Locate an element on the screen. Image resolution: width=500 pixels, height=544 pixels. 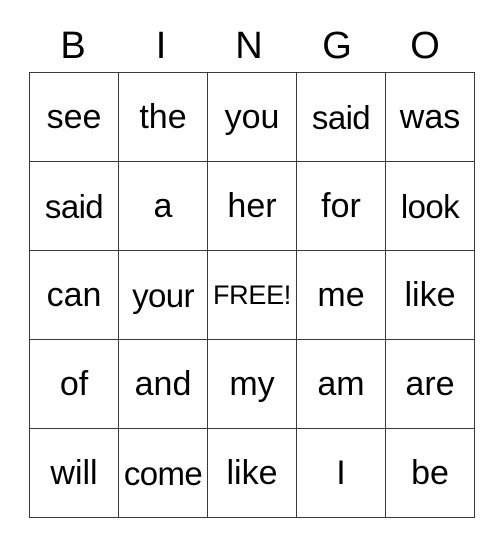
bingo-cell: for is located at coordinates (341, 206).